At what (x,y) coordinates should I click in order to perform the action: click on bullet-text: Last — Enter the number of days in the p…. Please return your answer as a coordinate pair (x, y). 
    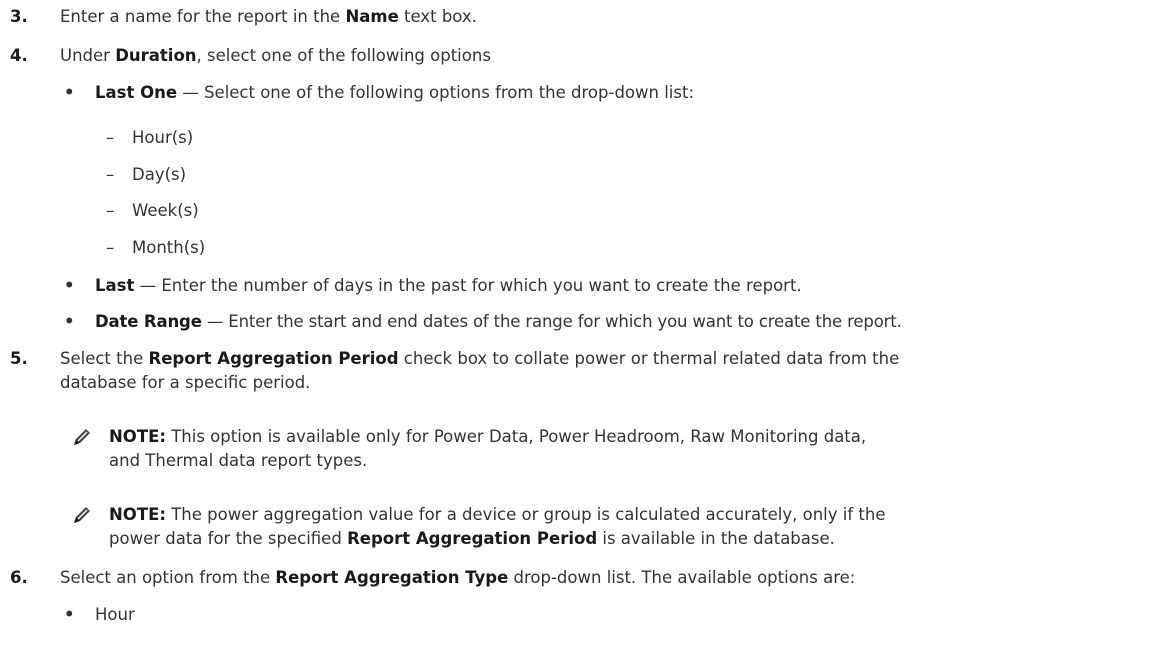
    Looking at the image, I should click on (448, 285).